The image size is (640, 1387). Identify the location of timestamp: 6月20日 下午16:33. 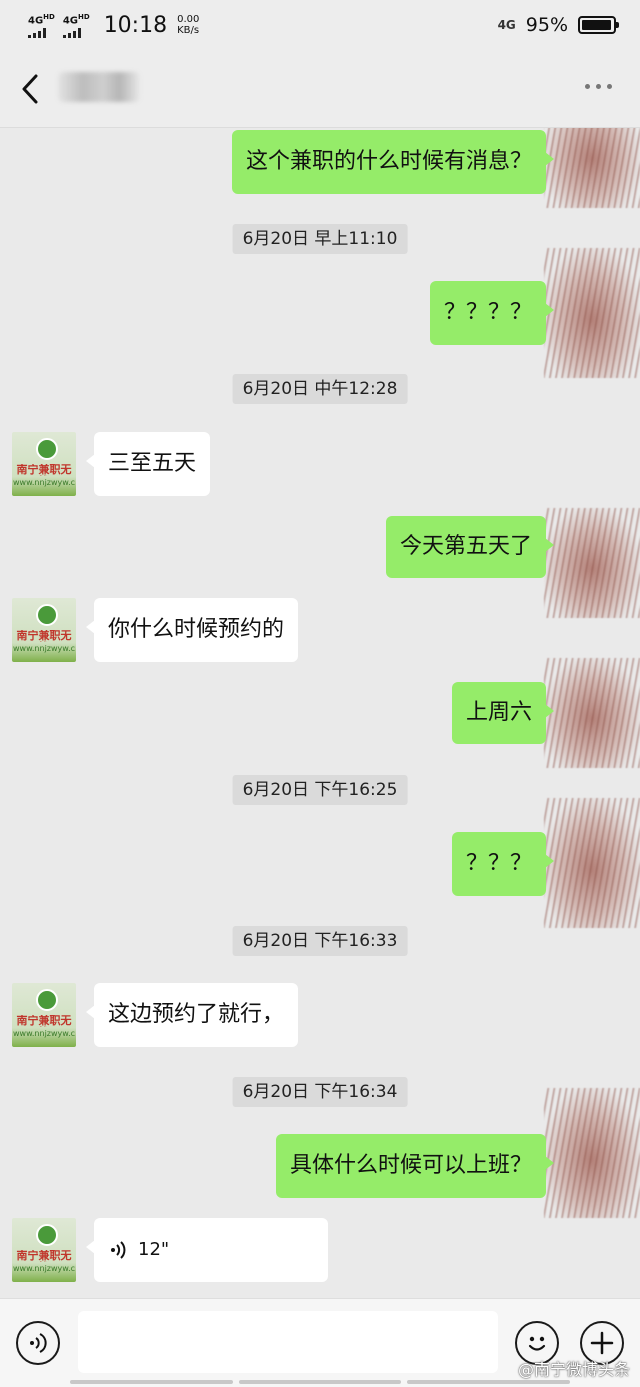
(320, 941).